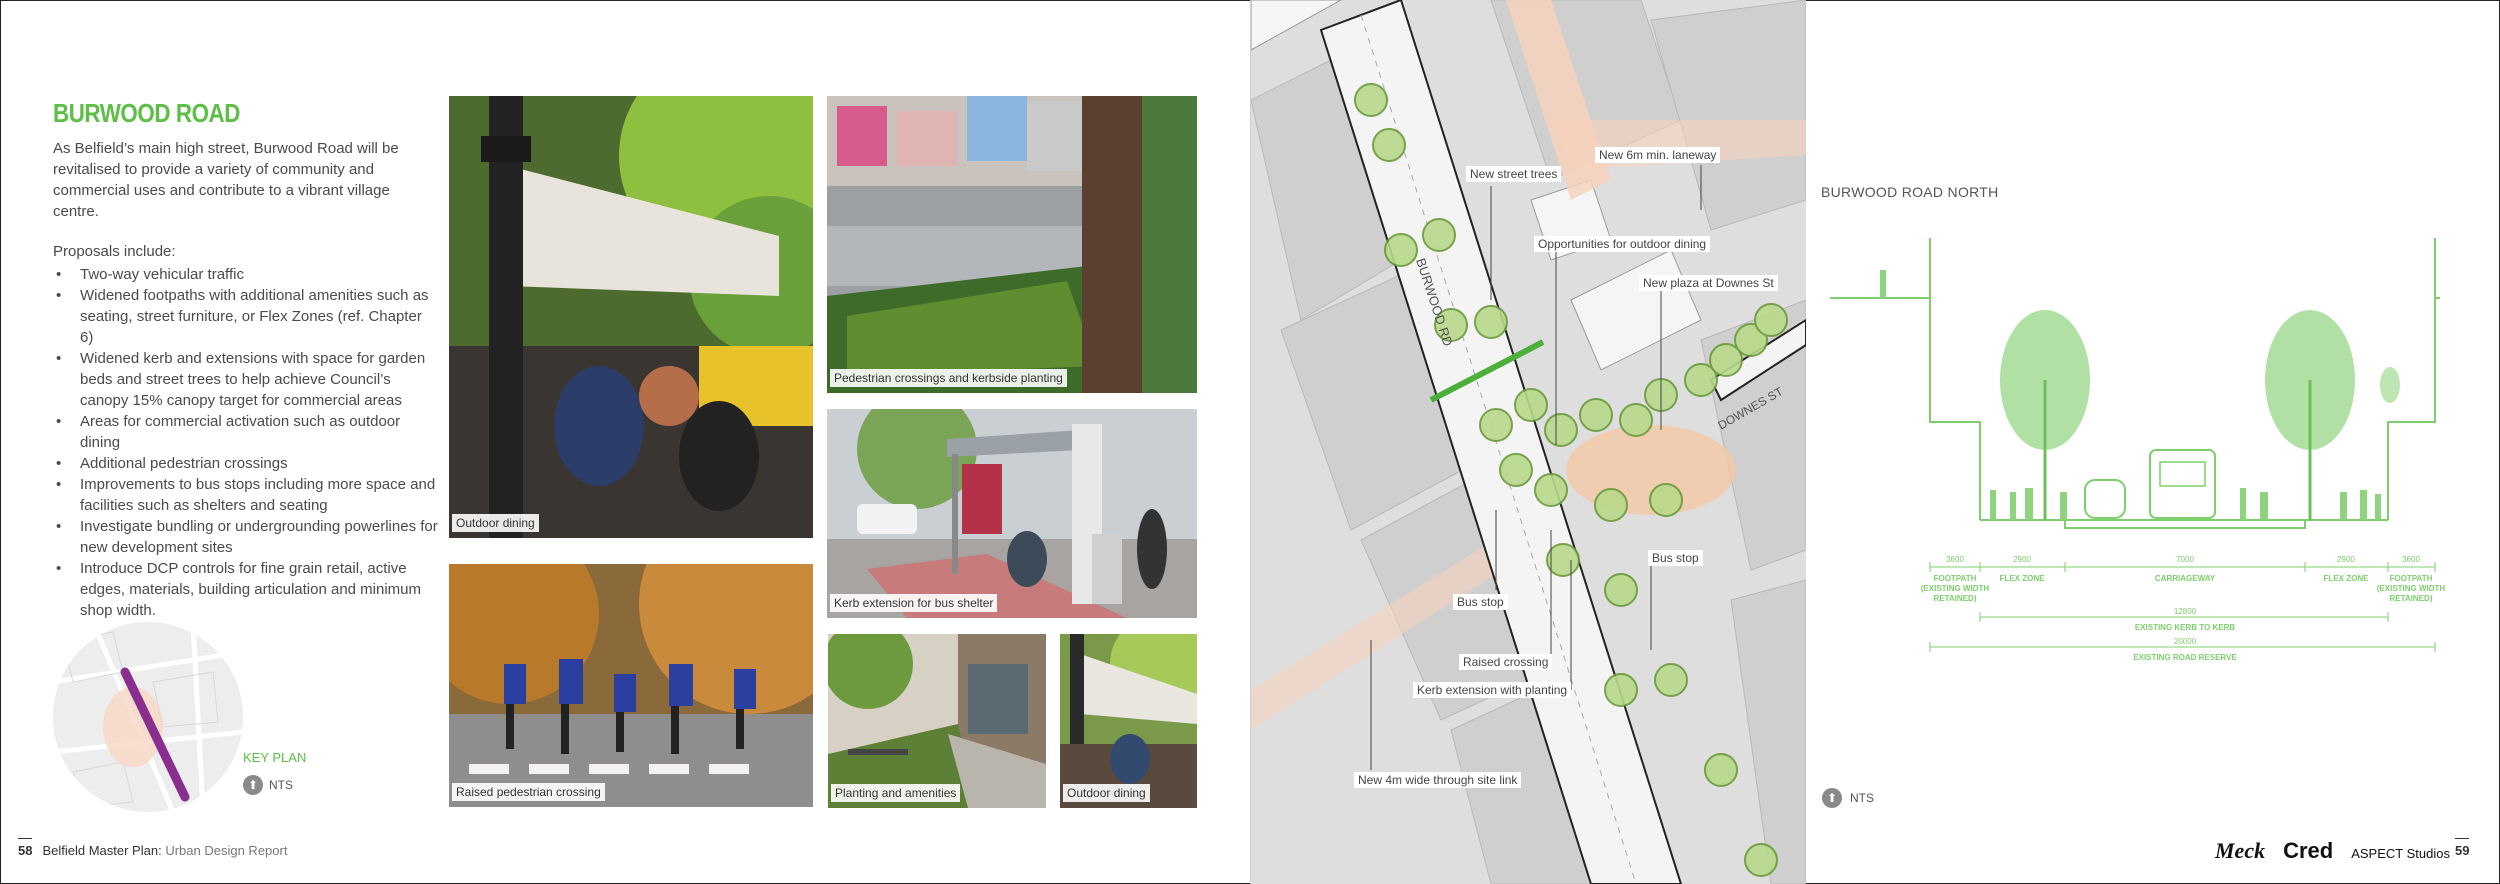 This screenshot has width=2500, height=884. Describe the element at coordinates (275, 757) in the screenshot. I see `key-plan-label: KEY PLAN` at that location.